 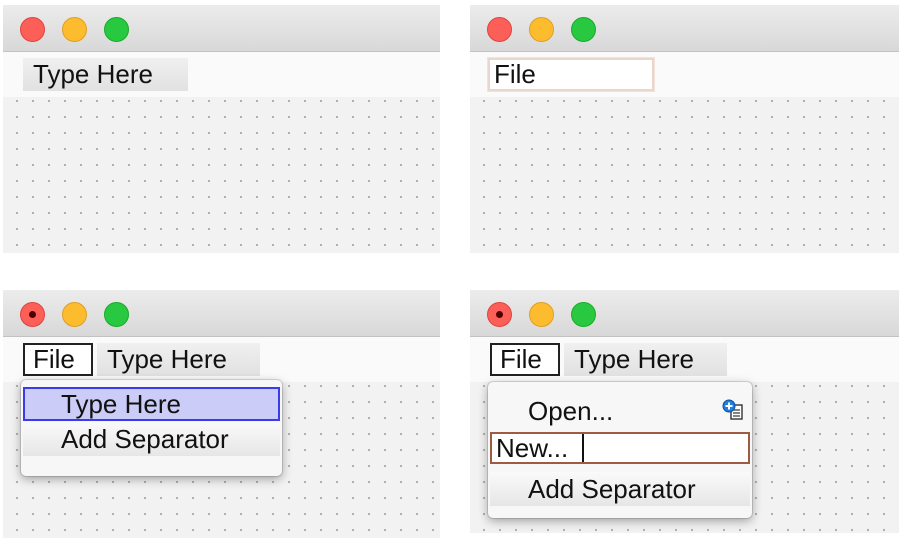 What do you see at coordinates (734, 411) in the screenshot?
I see `add-submenu-icon` at bounding box center [734, 411].